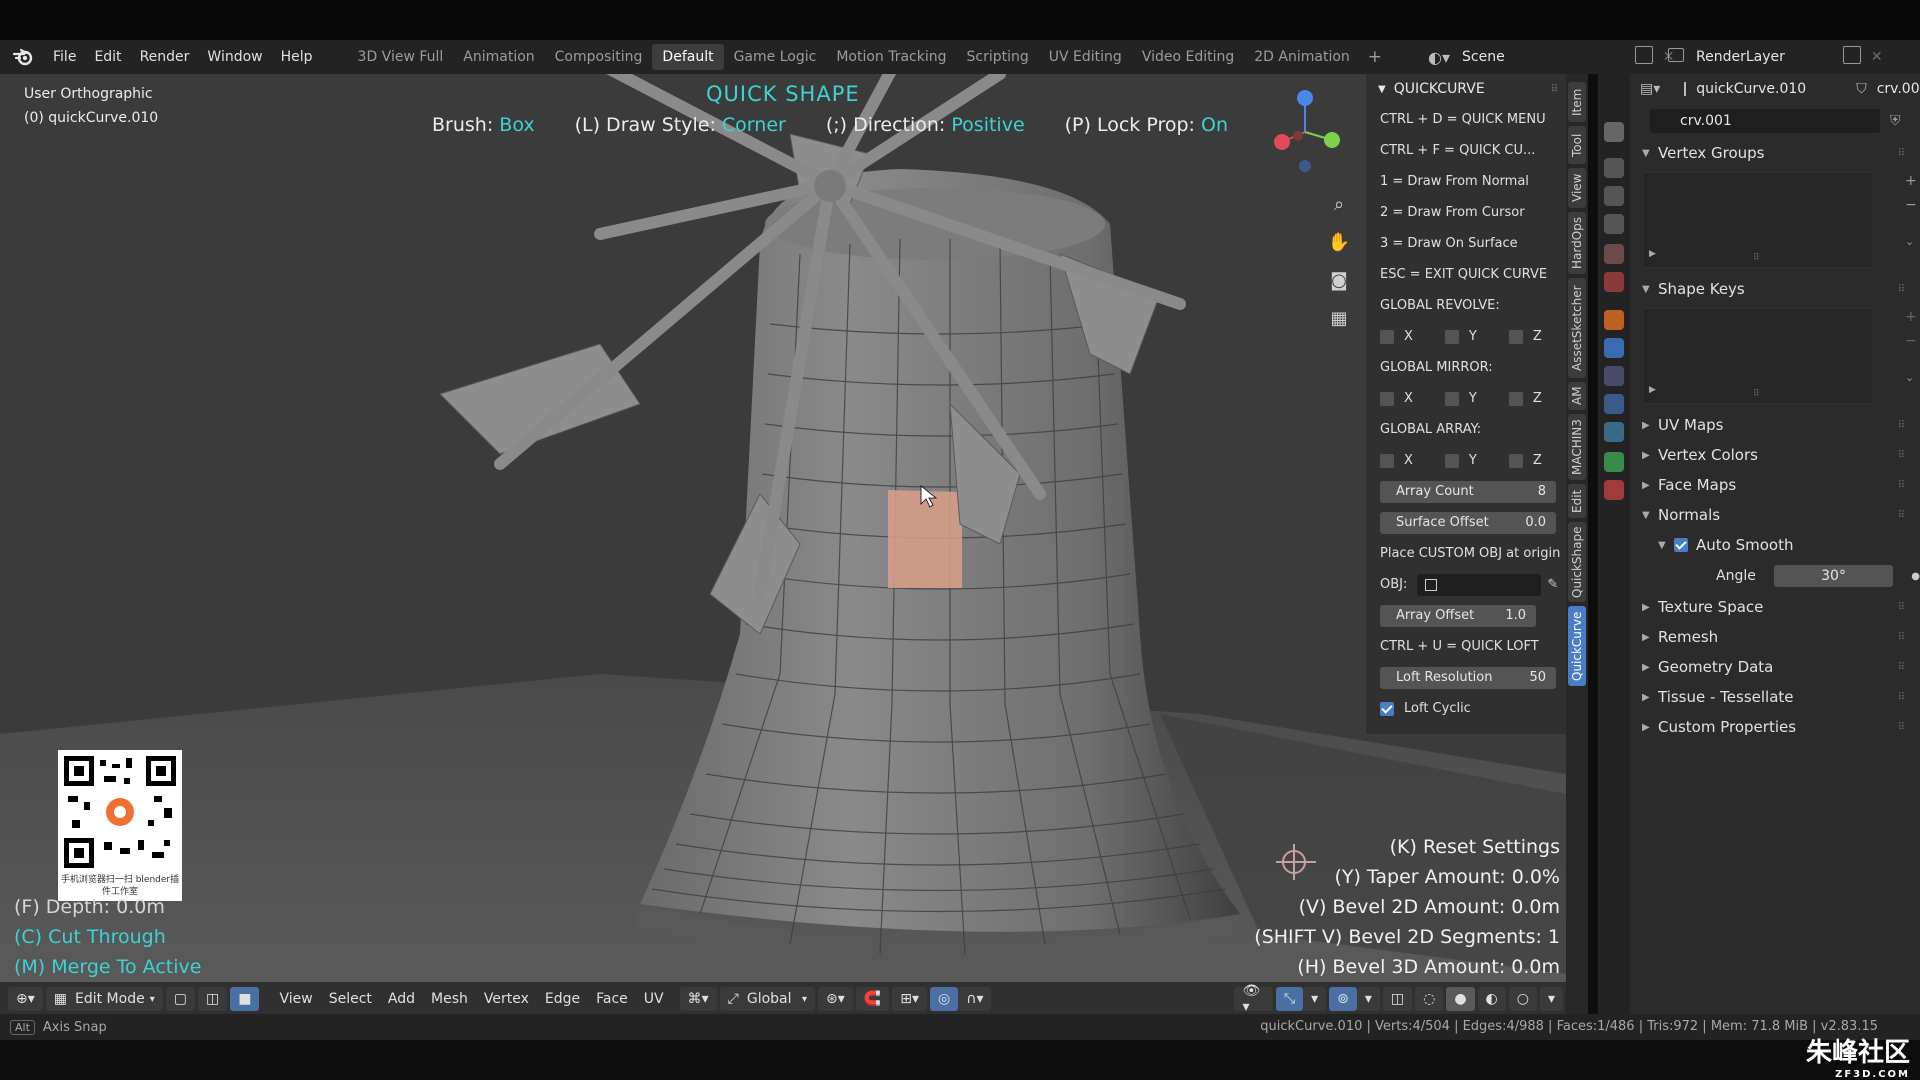  What do you see at coordinates (295, 999) in the screenshot?
I see `menu-view: View` at bounding box center [295, 999].